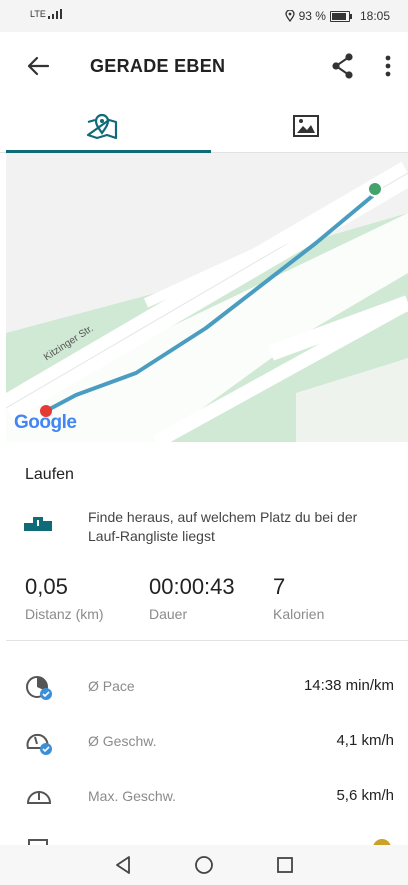 Image resolution: width=408 pixels, height=885 pixels. What do you see at coordinates (365, 740) in the screenshot?
I see `metric-value: 4,1 km/h` at bounding box center [365, 740].